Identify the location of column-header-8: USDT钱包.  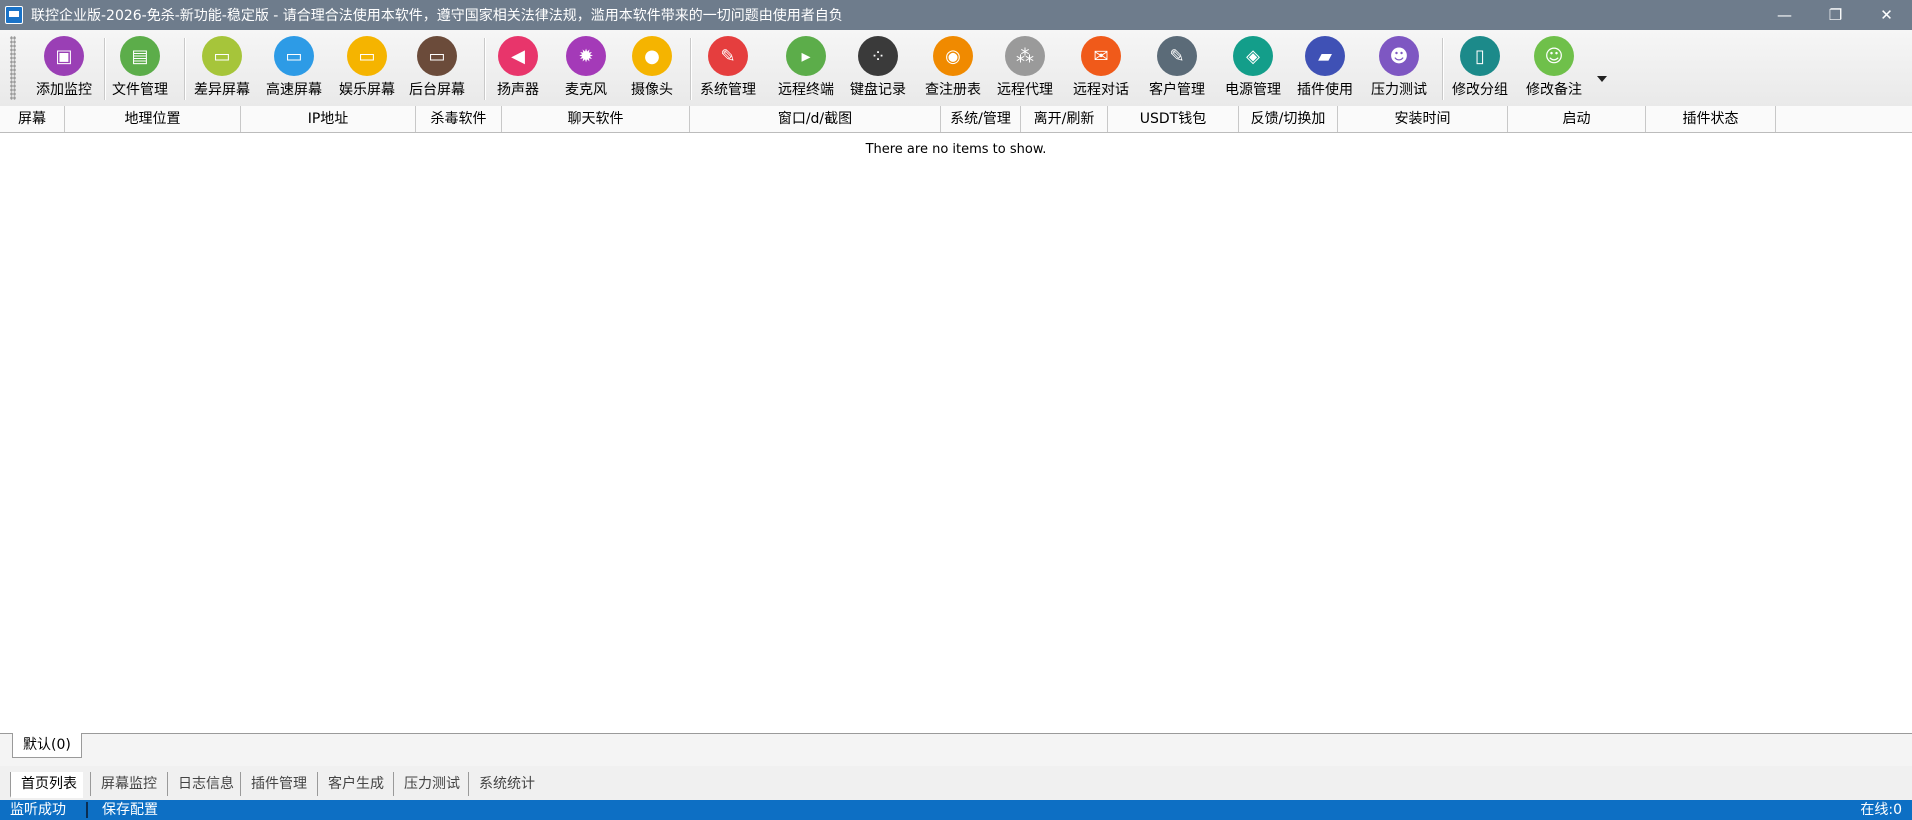
(1173, 119).